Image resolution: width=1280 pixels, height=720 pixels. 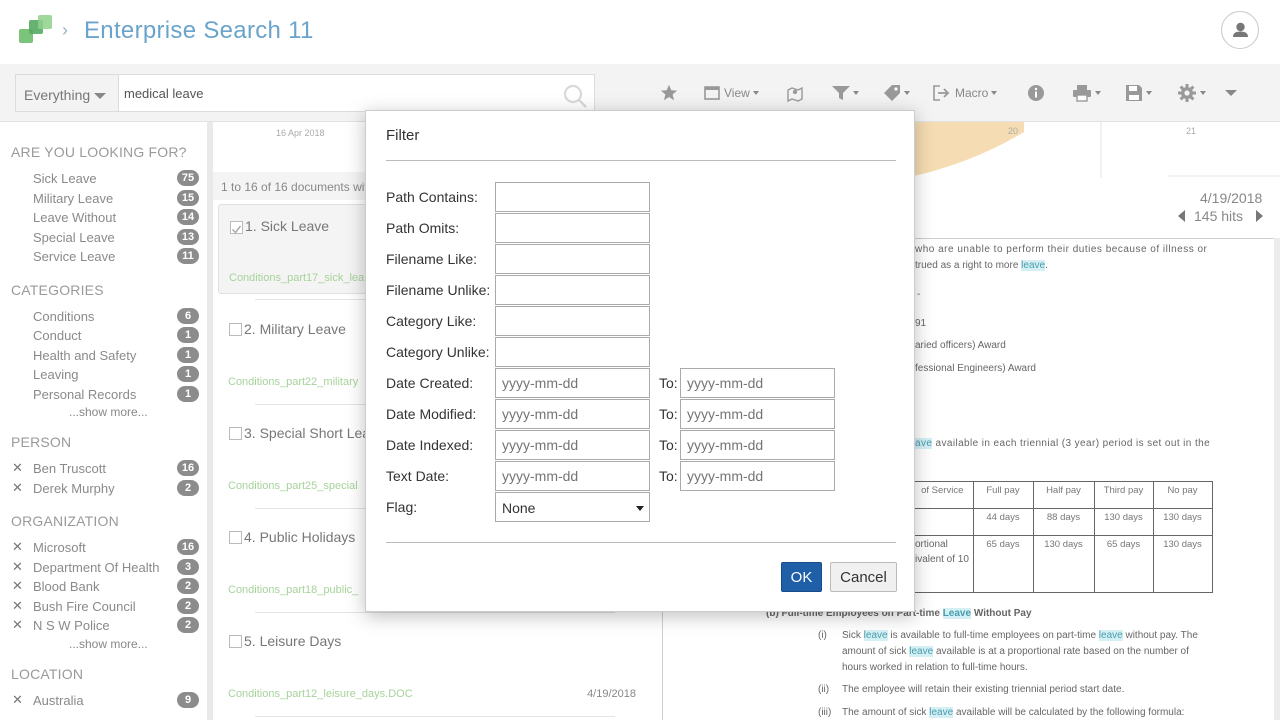 I want to click on facet-item: Sick Leave, so click(x=65, y=178).